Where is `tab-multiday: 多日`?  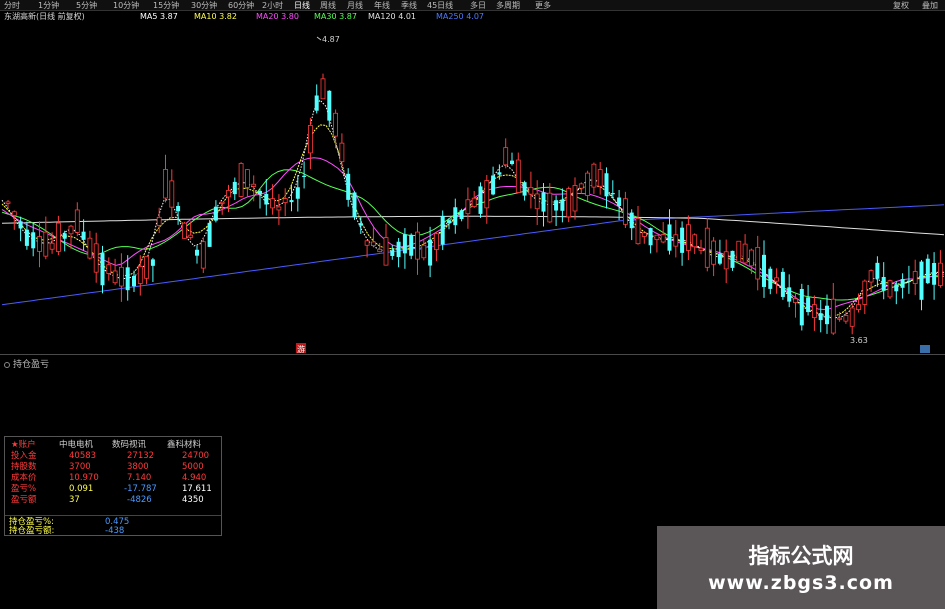 tab-multiday: 多日 is located at coordinates (478, 5).